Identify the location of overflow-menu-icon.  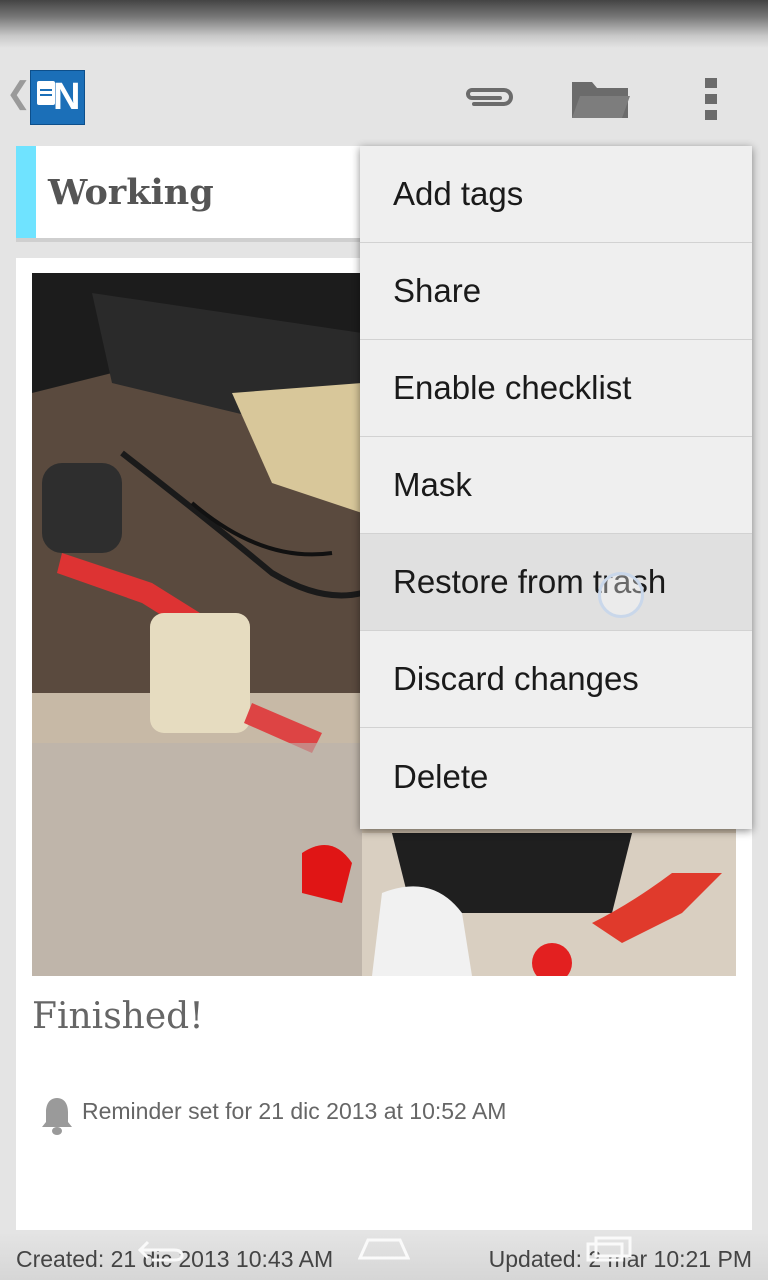
(711, 99).